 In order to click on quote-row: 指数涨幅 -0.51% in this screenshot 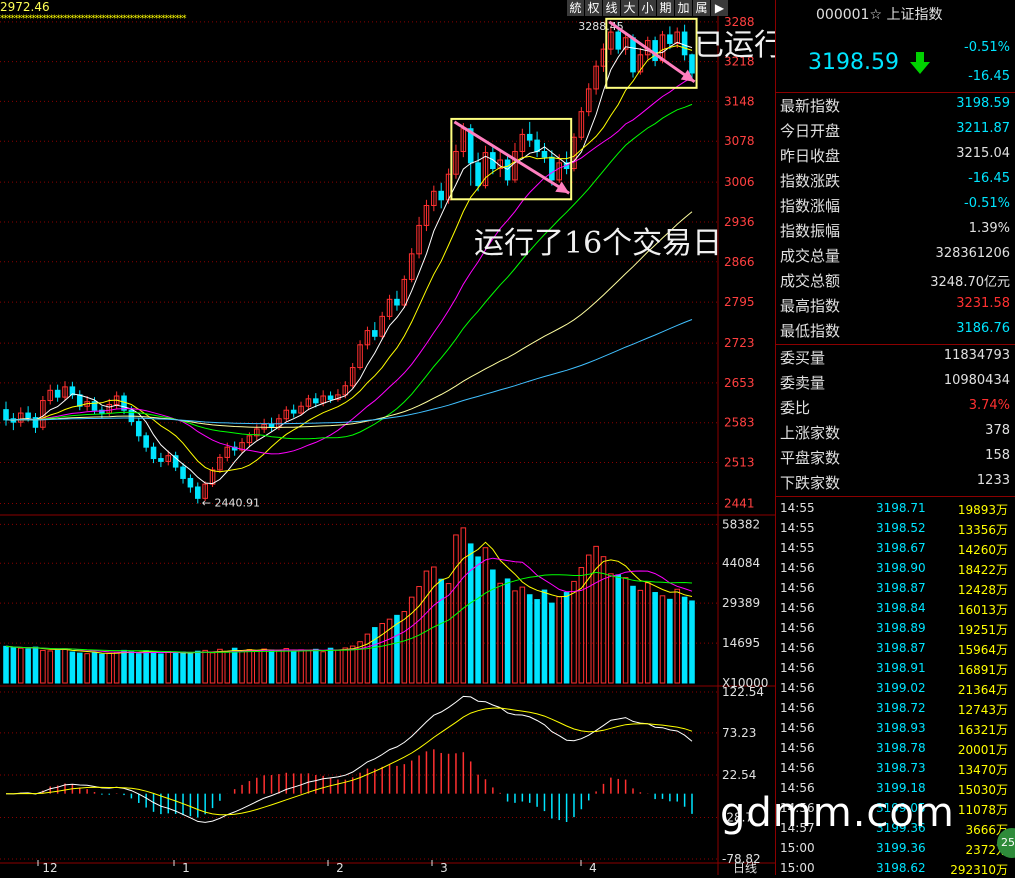, I will do `click(895, 204)`.